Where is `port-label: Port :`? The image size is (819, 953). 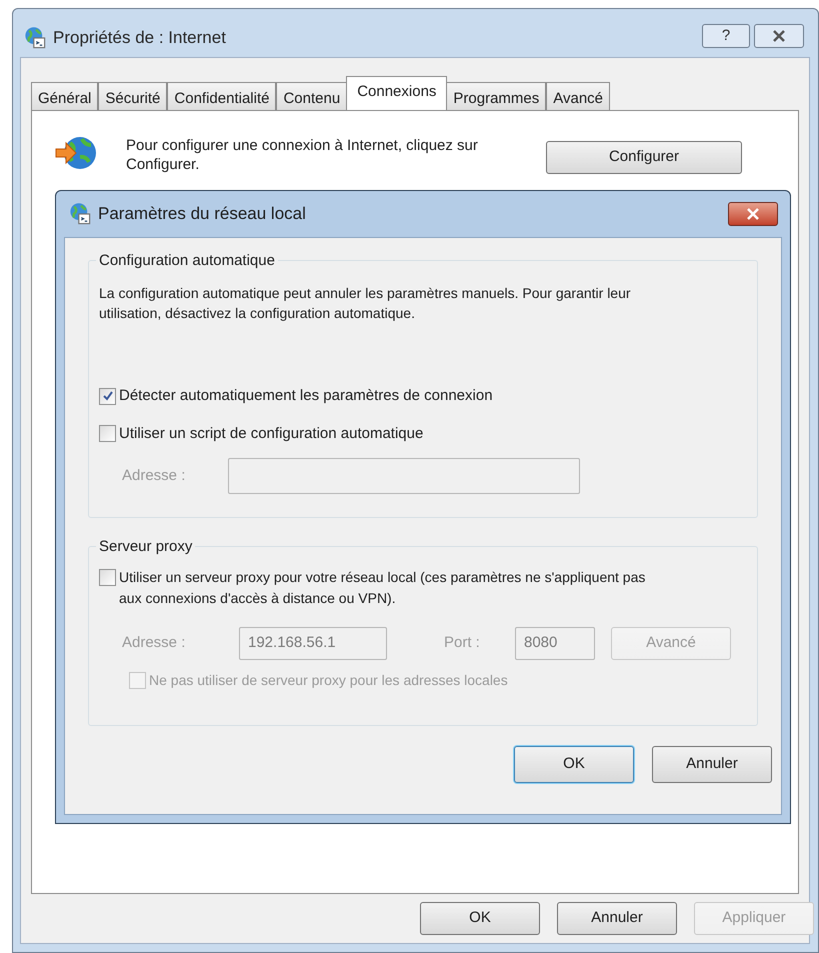
port-label: Port : is located at coordinates (462, 643).